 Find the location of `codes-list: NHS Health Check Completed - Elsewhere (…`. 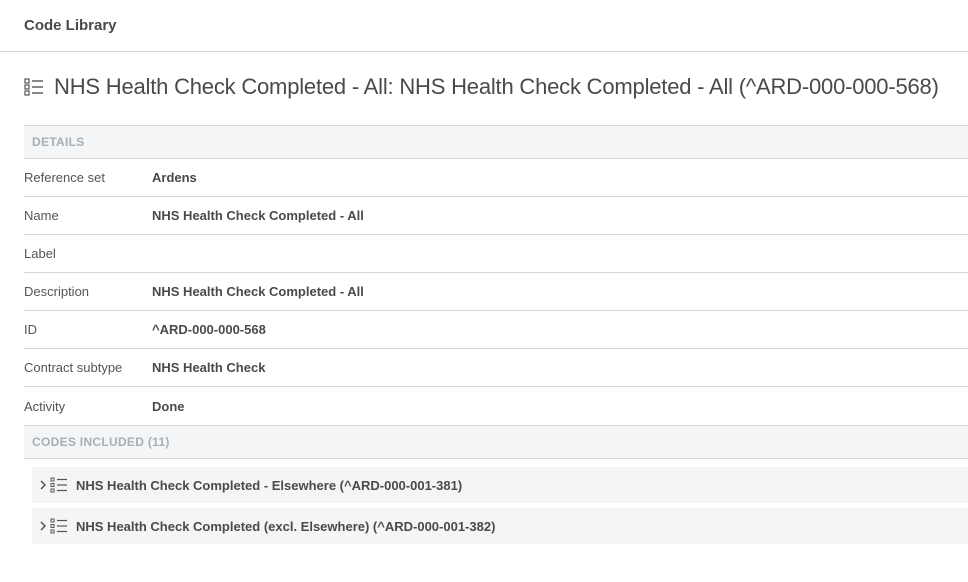

codes-list: NHS Health Check Completed - Elsewhere (… is located at coordinates (496, 501).